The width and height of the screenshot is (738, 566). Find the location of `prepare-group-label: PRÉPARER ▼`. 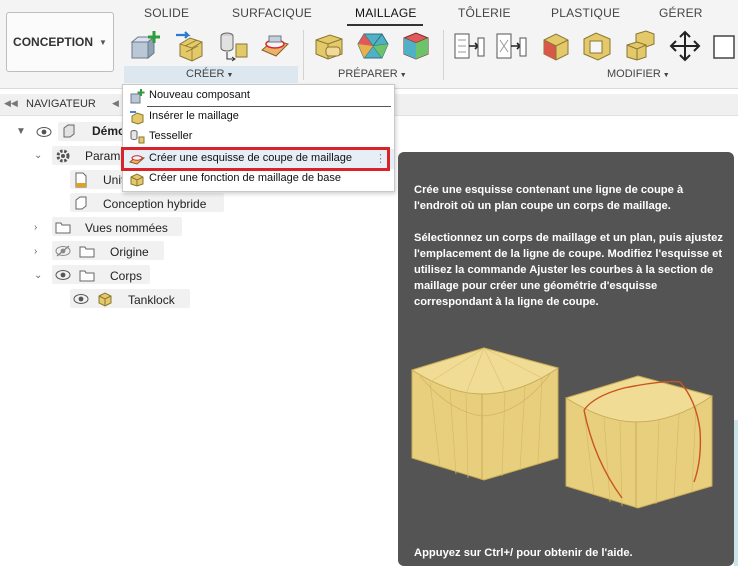

prepare-group-label: PRÉPARER ▼ is located at coordinates (372, 74).